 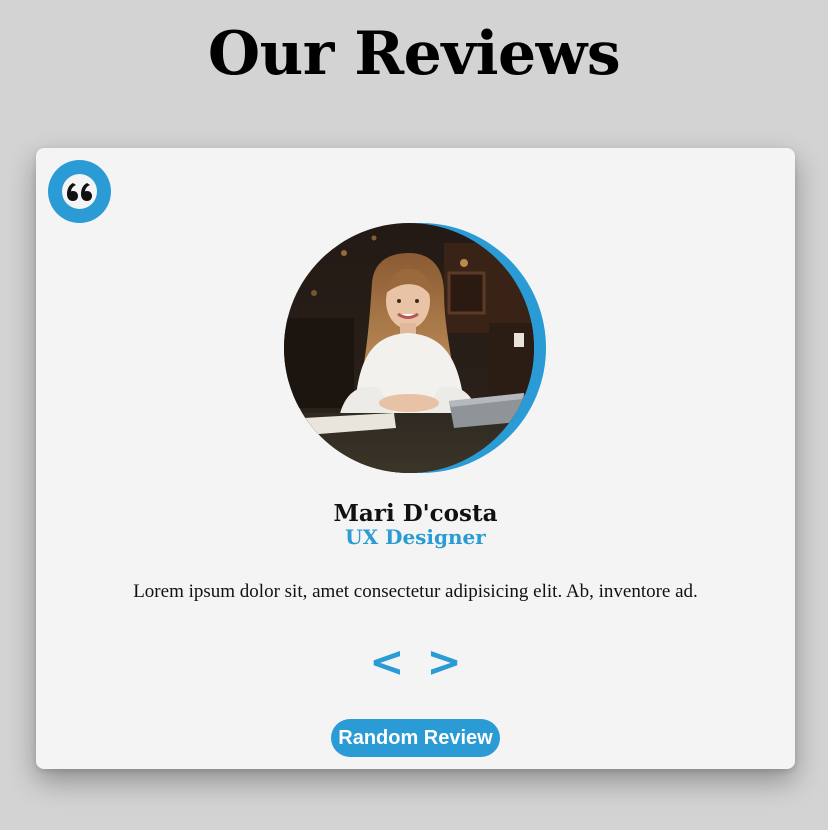 I want to click on reviewer-name: Mari D'costa, so click(x=415, y=513).